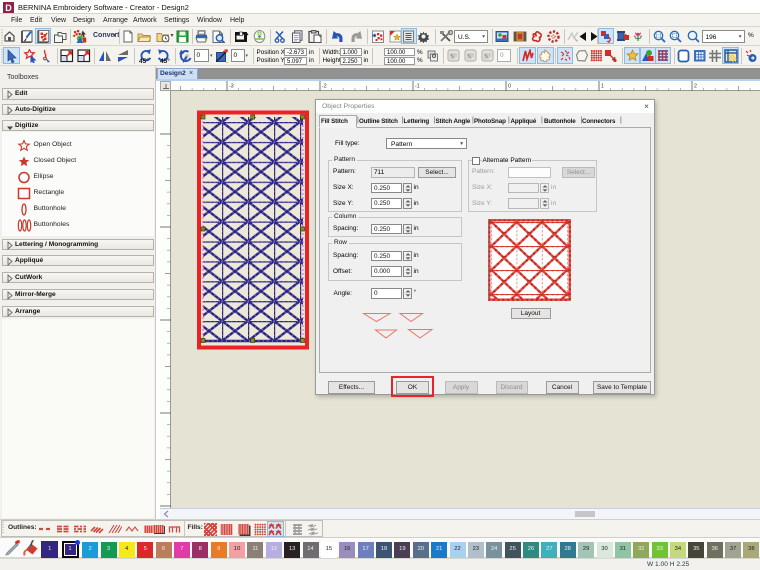 This screenshot has width=760, height=570. What do you see at coordinates (509, 87) in the screenshot?
I see `svg-text: 0` at bounding box center [509, 87].